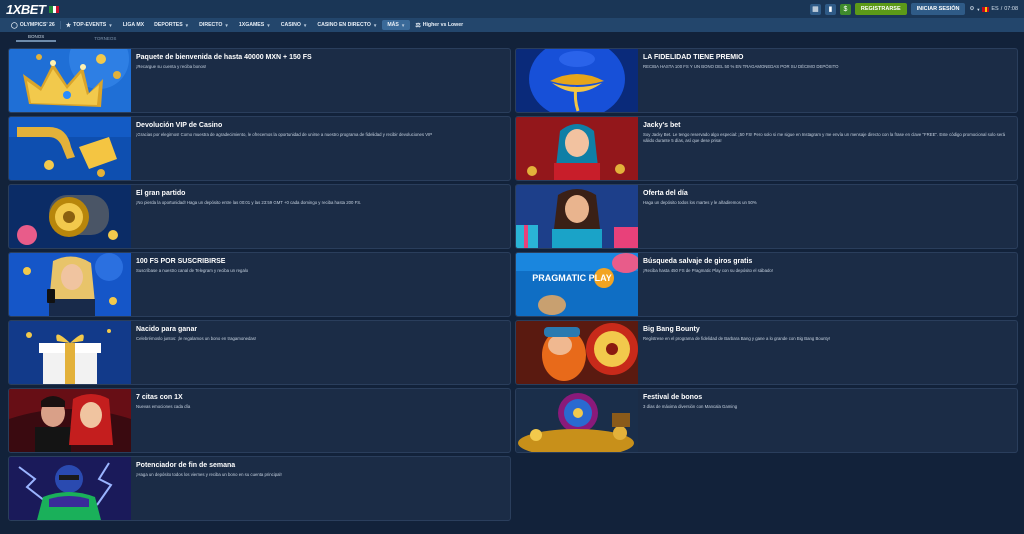  I want to click on nav-label: Higher vs Lower, so click(443, 25).